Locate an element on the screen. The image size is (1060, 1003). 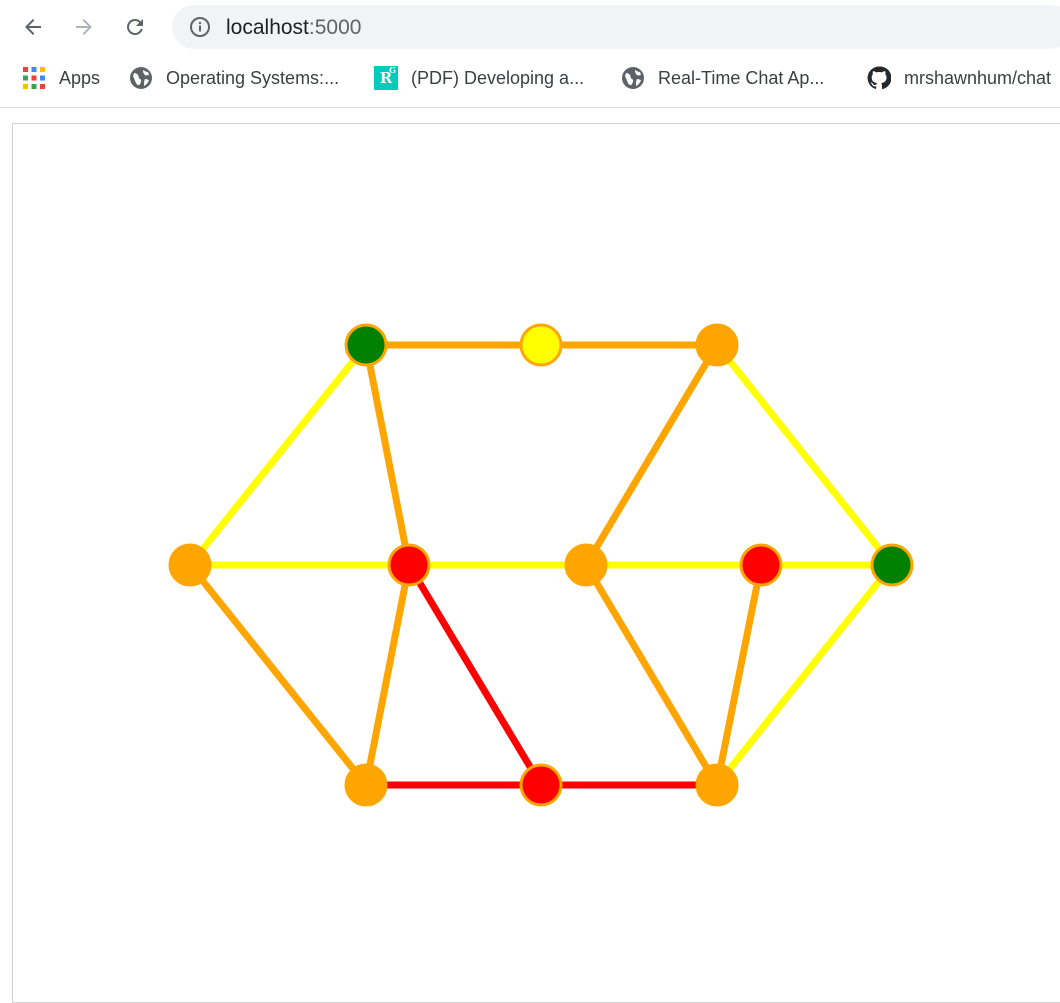
graph-edge-n0-n1 is located at coordinates (278, 455).